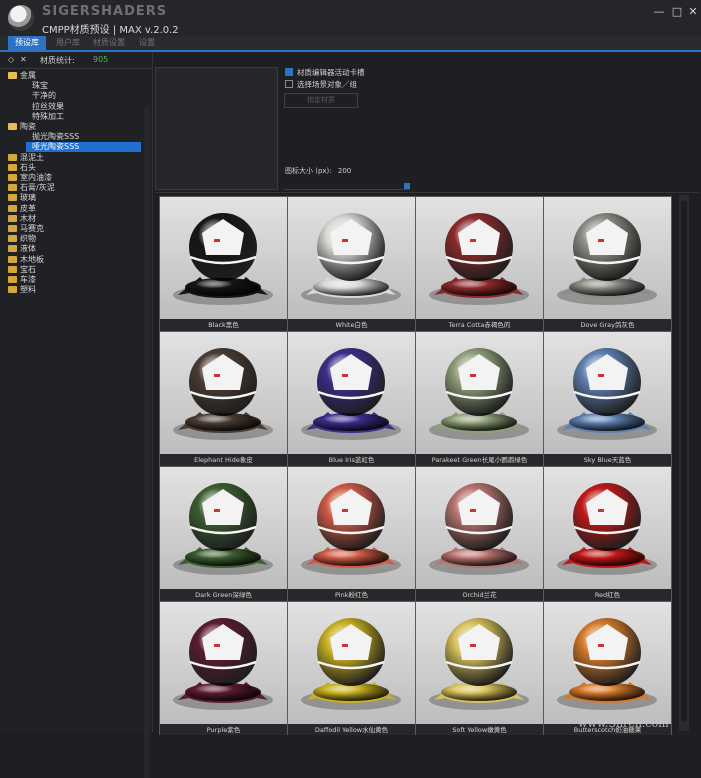  What do you see at coordinates (28, 126) in the screenshot?
I see `tree-item-label: 陶瓷` at bounding box center [28, 126].